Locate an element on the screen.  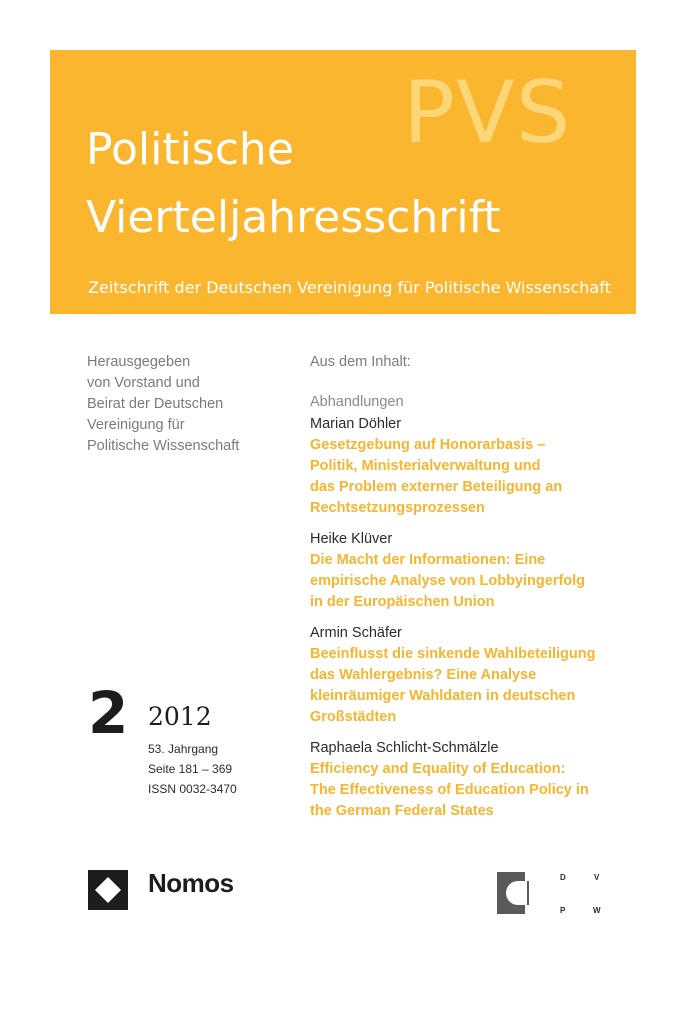
journal-title-line-1: Politische is located at coordinates (190, 149).